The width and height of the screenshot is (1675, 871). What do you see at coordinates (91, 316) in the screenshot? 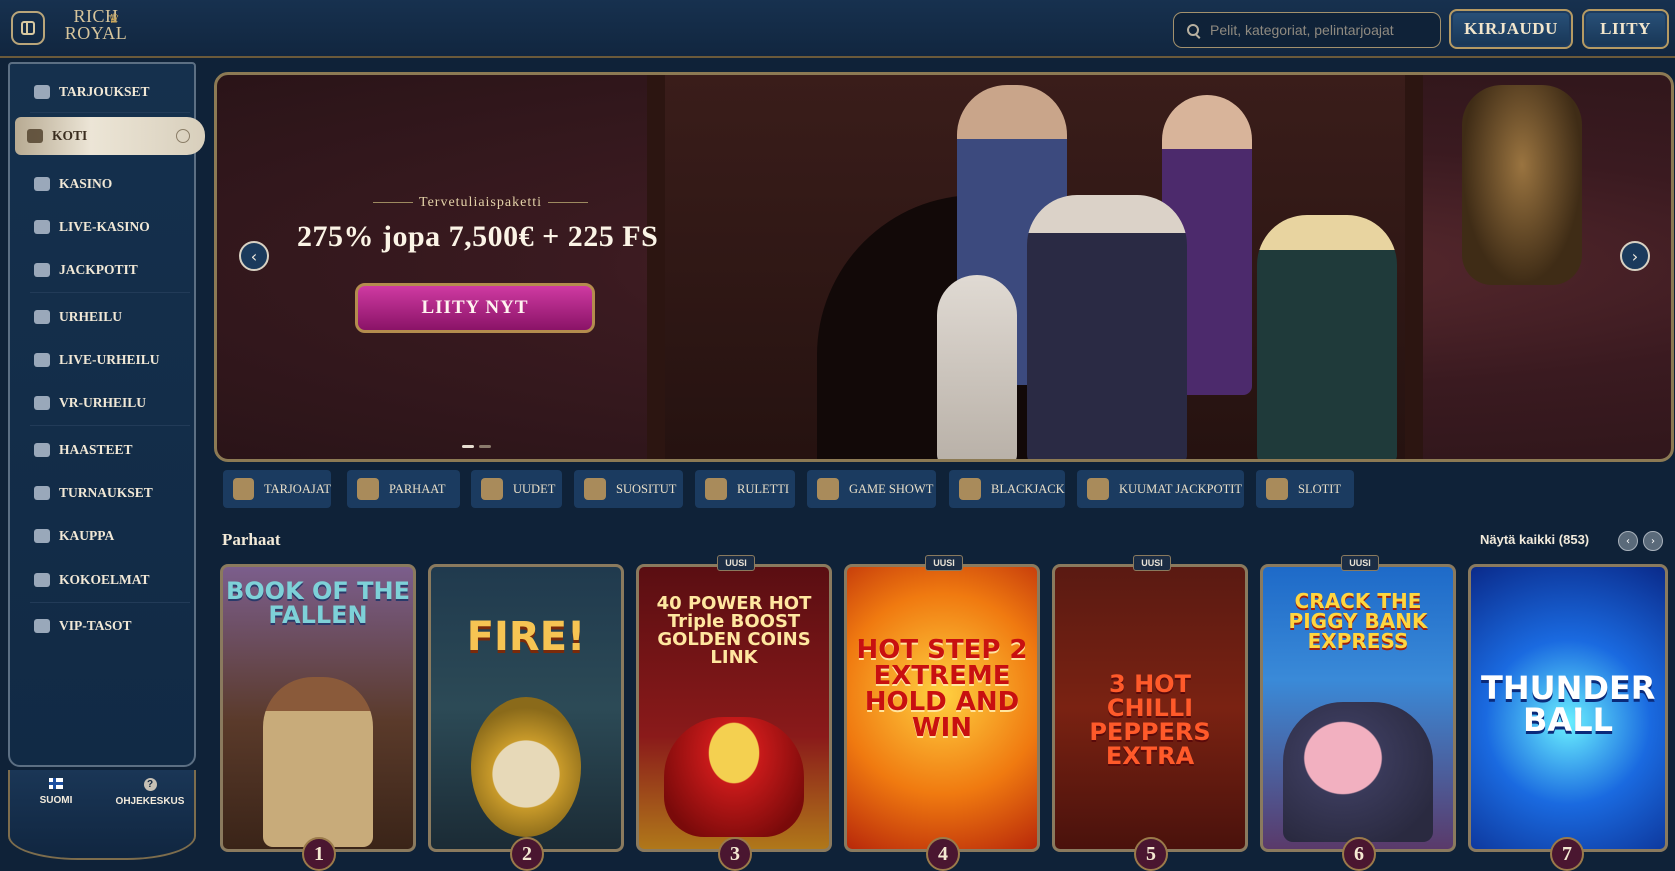
I see `sidebar-item-label: URHEILU` at bounding box center [91, 316].